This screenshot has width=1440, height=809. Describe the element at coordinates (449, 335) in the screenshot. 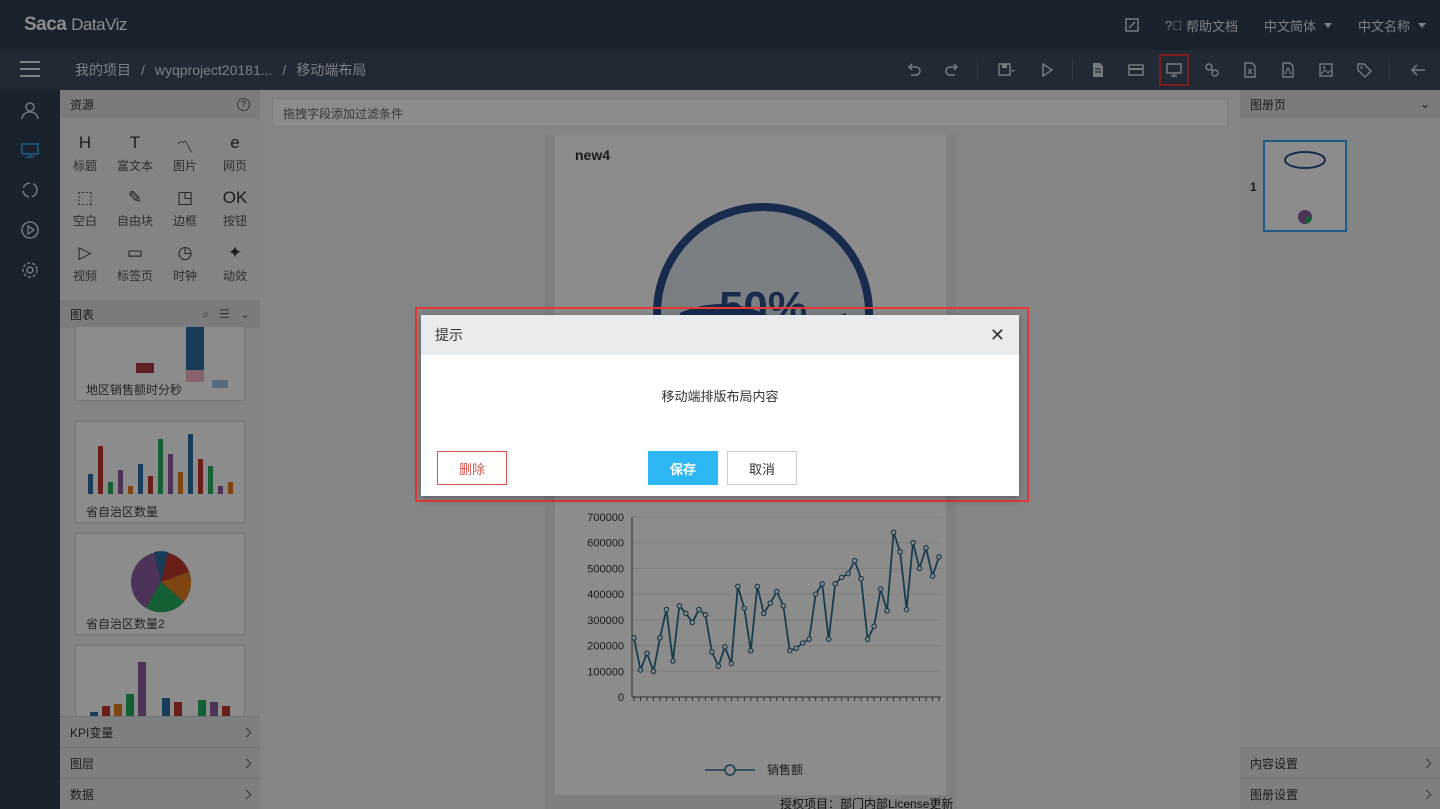

I see `dialog-title: 提示` at that location.